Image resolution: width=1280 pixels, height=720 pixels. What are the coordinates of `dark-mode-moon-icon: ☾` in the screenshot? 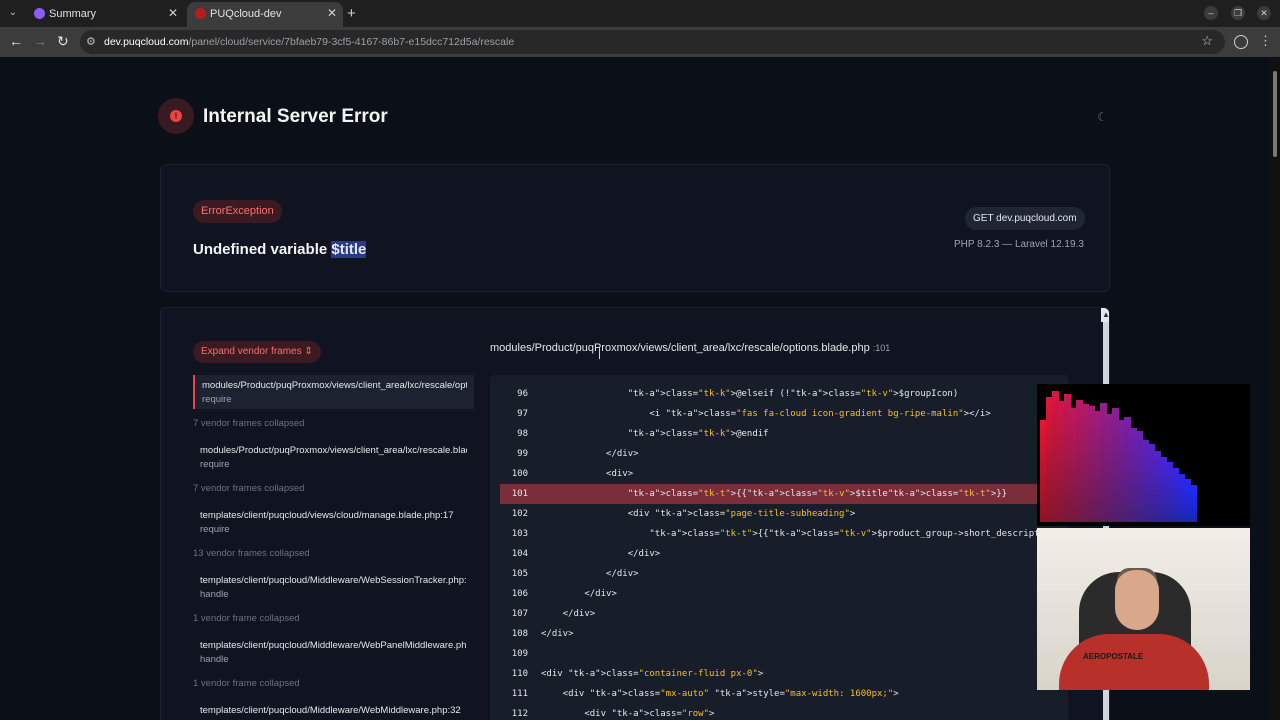 It's located at (1102, 117).